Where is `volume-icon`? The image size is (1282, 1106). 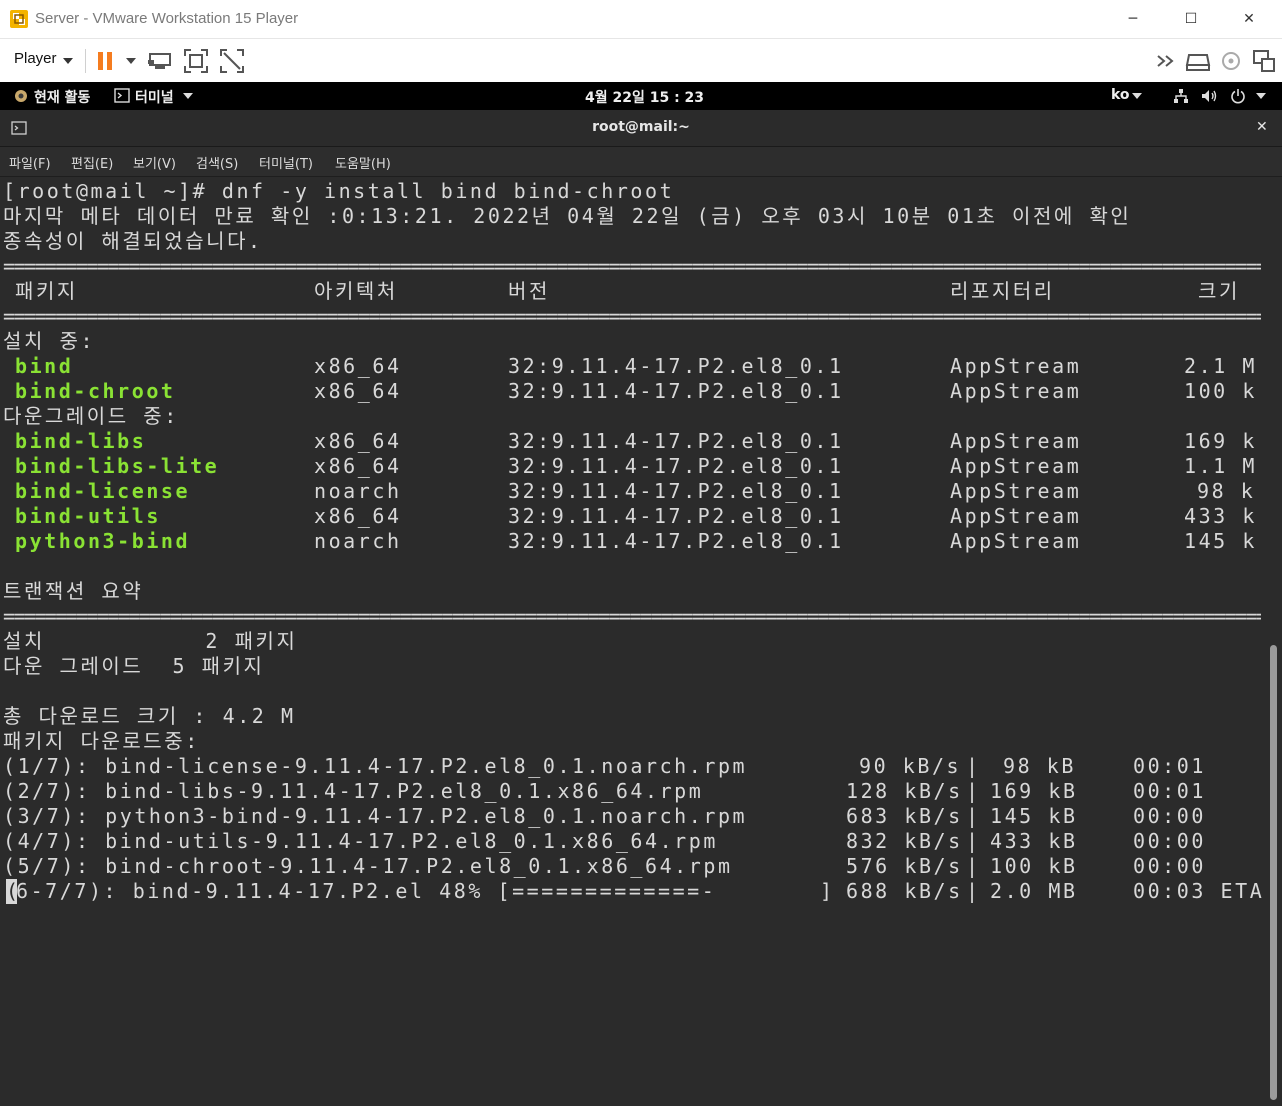 volume-icon is located at coordinates (1209, 96).